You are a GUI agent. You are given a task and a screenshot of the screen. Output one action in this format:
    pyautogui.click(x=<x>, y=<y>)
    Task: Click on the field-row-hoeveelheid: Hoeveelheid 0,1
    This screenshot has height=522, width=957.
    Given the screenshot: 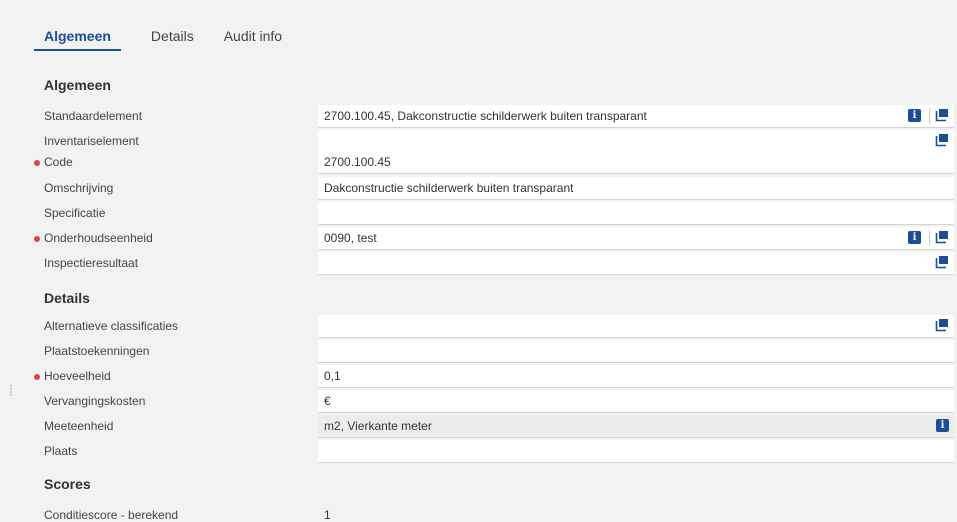 What is the action you would take?
    pyautogui.click(x=478, y=376)
    